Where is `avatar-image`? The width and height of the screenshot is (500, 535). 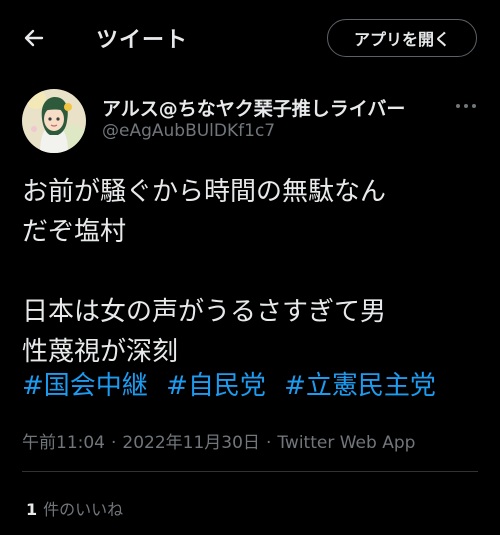
avatar-image is located at coordinates (54, 121).